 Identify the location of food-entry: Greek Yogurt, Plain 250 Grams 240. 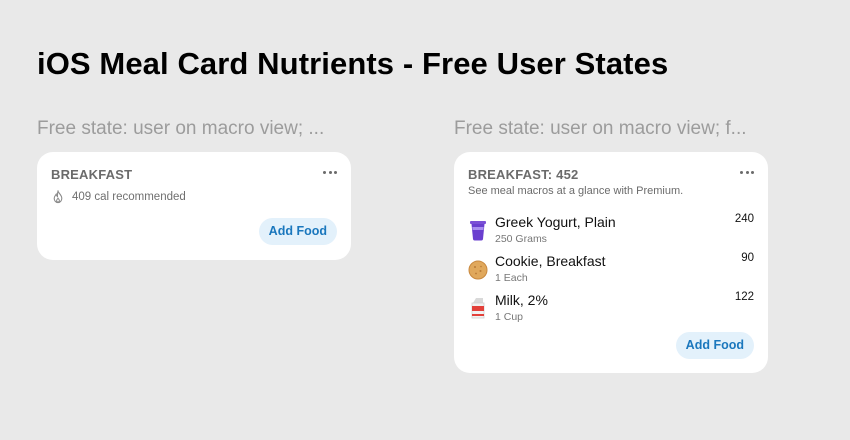
(611, 230).